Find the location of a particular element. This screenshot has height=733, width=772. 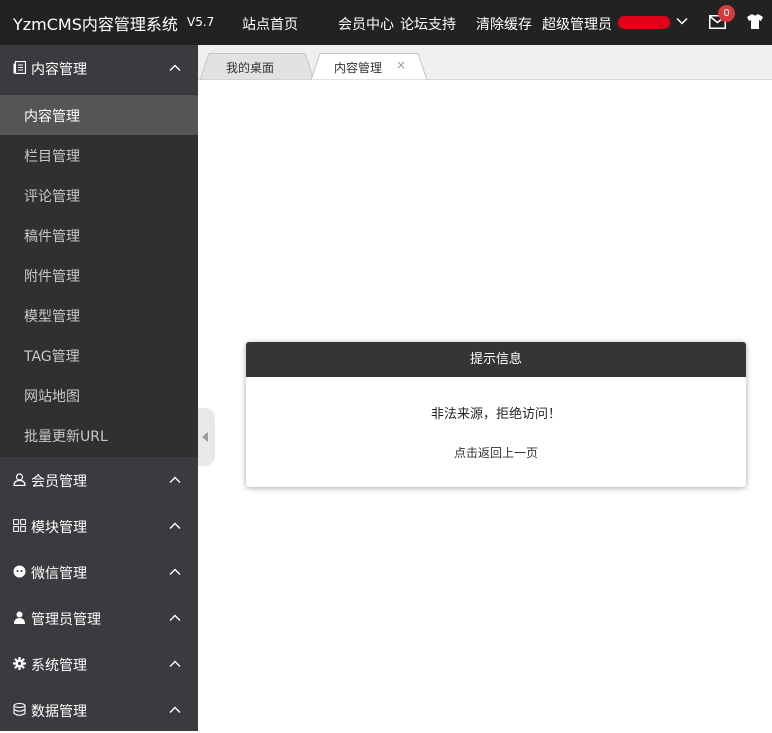

sidebar-collapse-handle is located at coordinates (206, 437).